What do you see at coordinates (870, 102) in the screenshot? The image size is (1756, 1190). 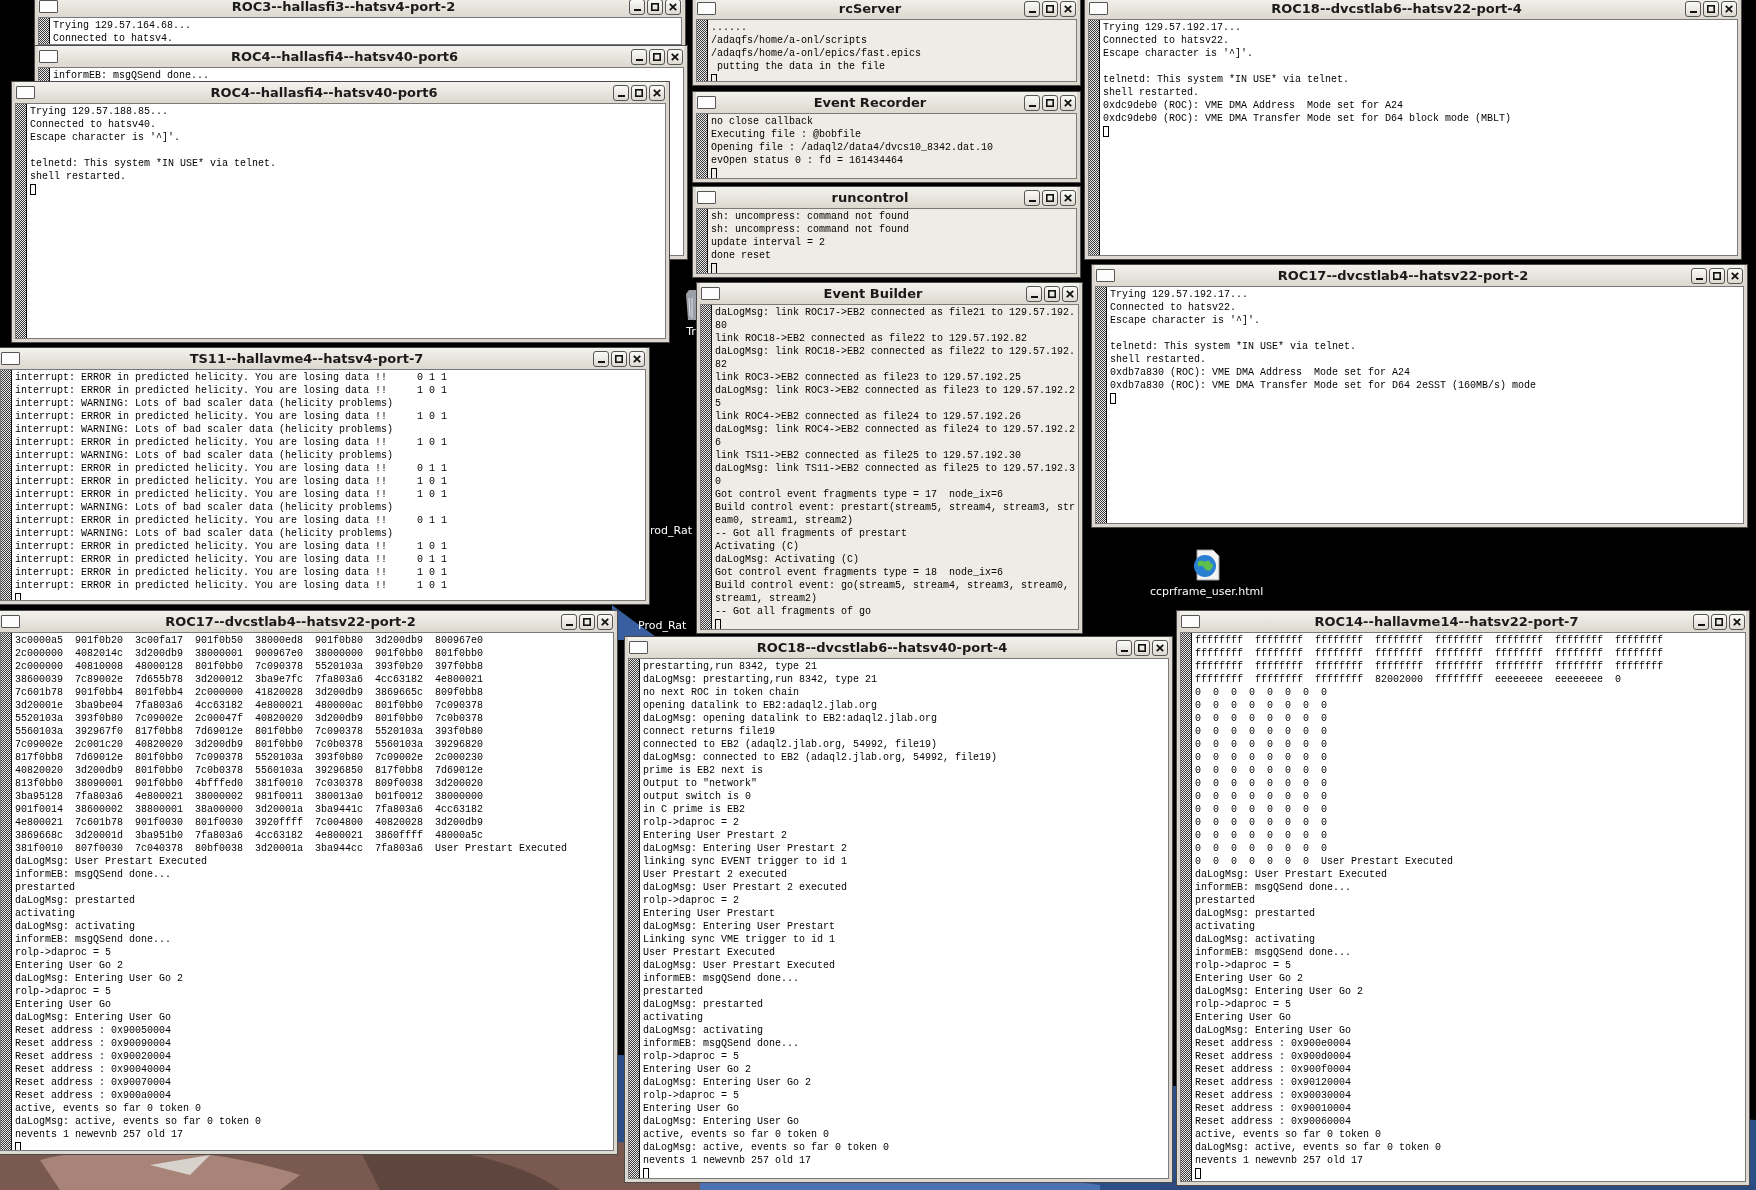 I see `window-title: Event Recorder` at bounding box center [870, 102].